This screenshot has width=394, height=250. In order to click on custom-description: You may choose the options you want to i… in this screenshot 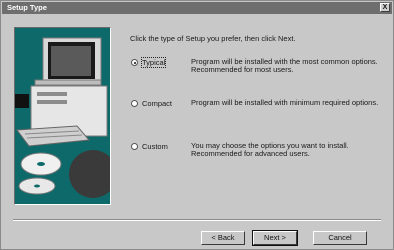, I will do `click(270, 149)`.